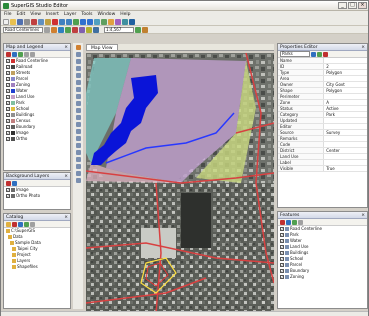 The height and width of the screenshot is (316, 369). Describe the element at coordinates (66, 217) in the screenshot. I see `catalog-panel-close-icon: ×` at that location.